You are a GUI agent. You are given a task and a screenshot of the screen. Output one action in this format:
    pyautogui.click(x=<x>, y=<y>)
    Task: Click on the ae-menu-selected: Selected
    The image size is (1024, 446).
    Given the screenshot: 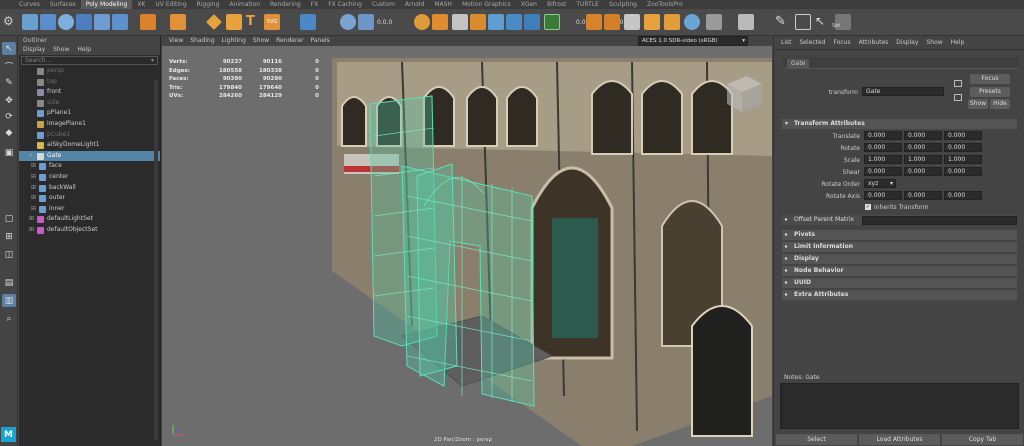 What is the action you would take?
    pyautogui.click(x=813, y=42)
    